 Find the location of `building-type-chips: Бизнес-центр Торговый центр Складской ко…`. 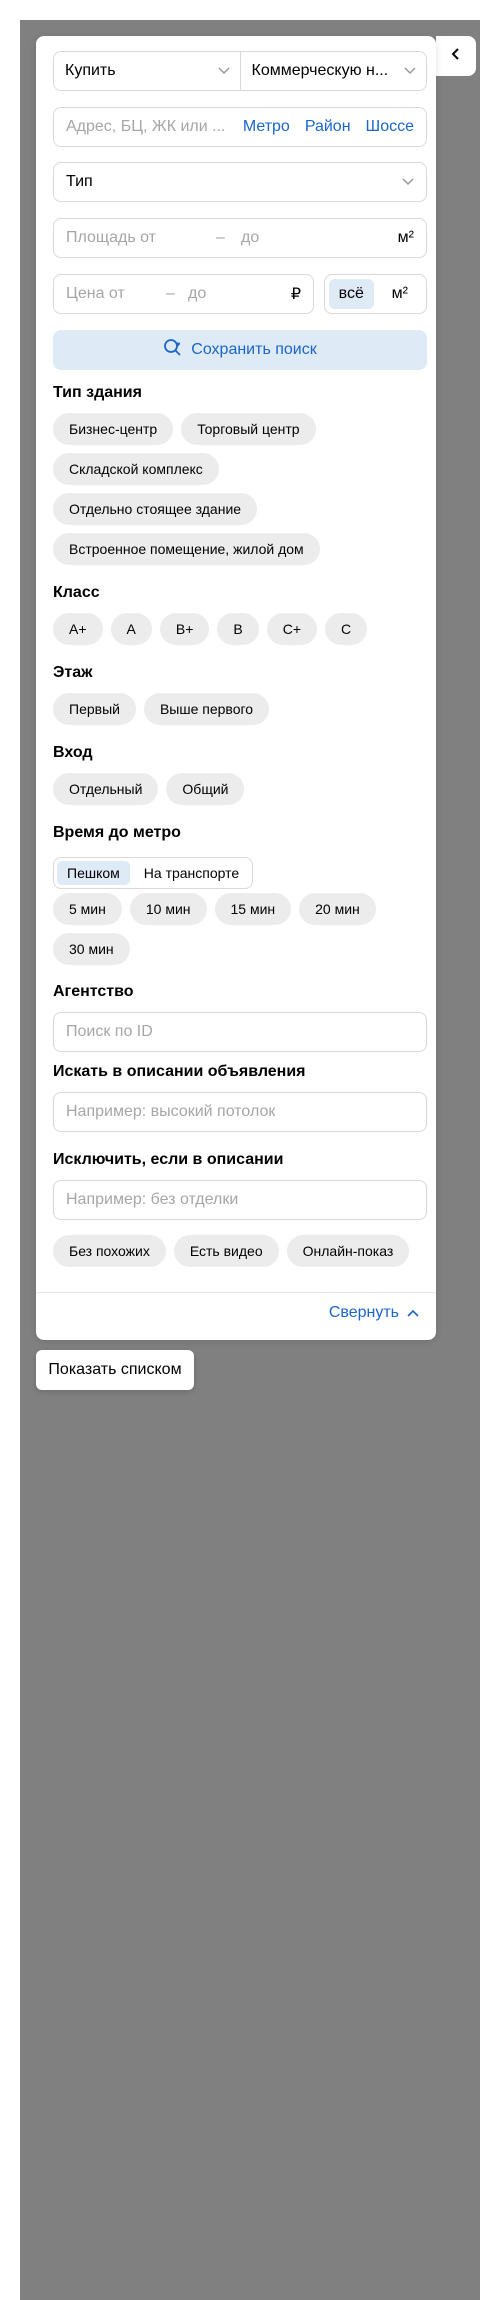

building-type-chips: Бизнес-центр Торговый центр Складской ко… is located at coordinates (218, 489).